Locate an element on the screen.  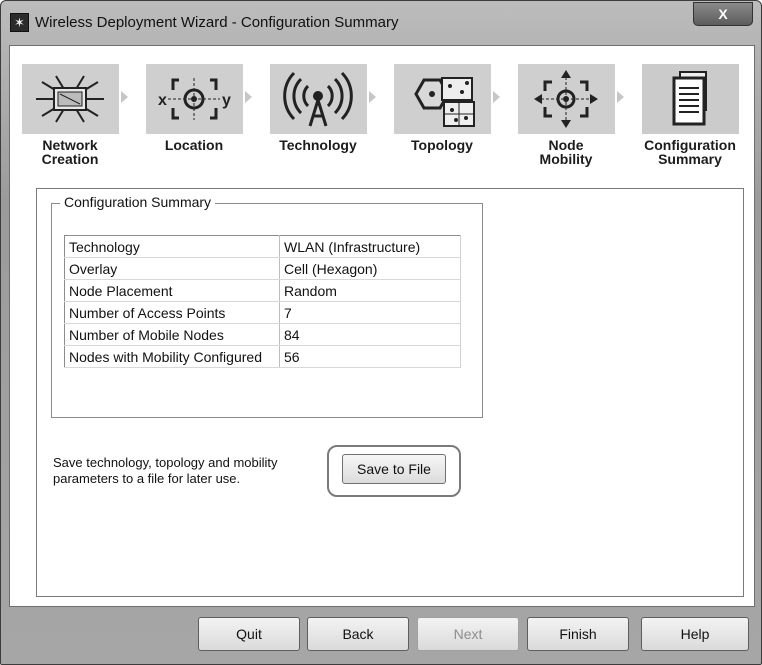
svg-text: y is located at coordinates (226, 100).